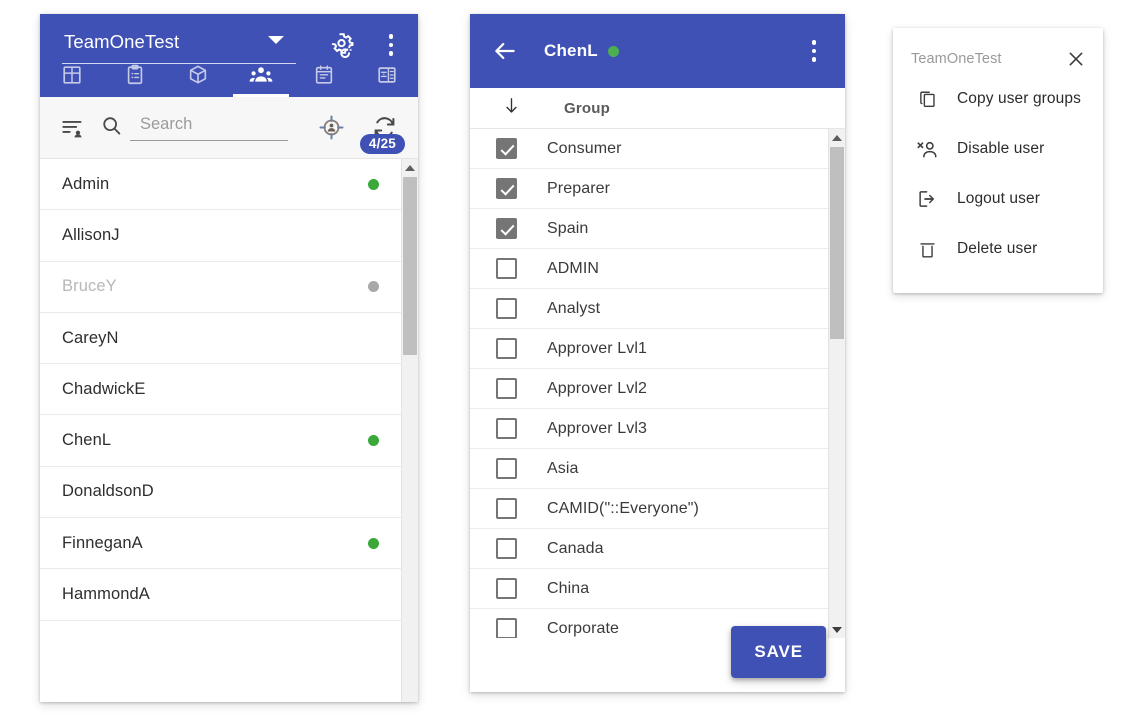 The width and height of the screenshot is (1143, 724). I want to click on user-name-label: HammondA, so click(106, 594).